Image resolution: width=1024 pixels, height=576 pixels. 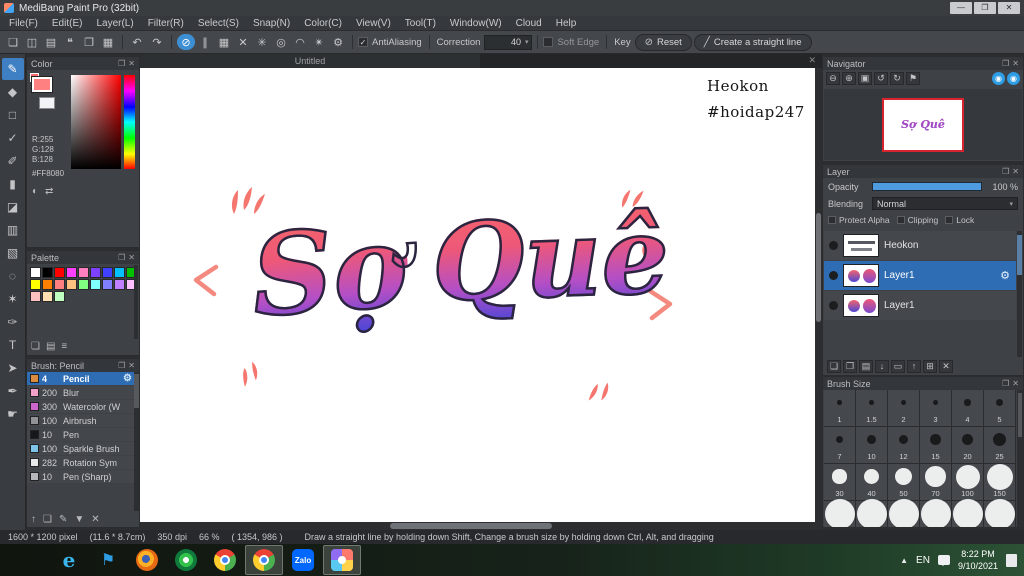 I want to click on menu-item-3: Filter(R), so click(x=166, y=23).